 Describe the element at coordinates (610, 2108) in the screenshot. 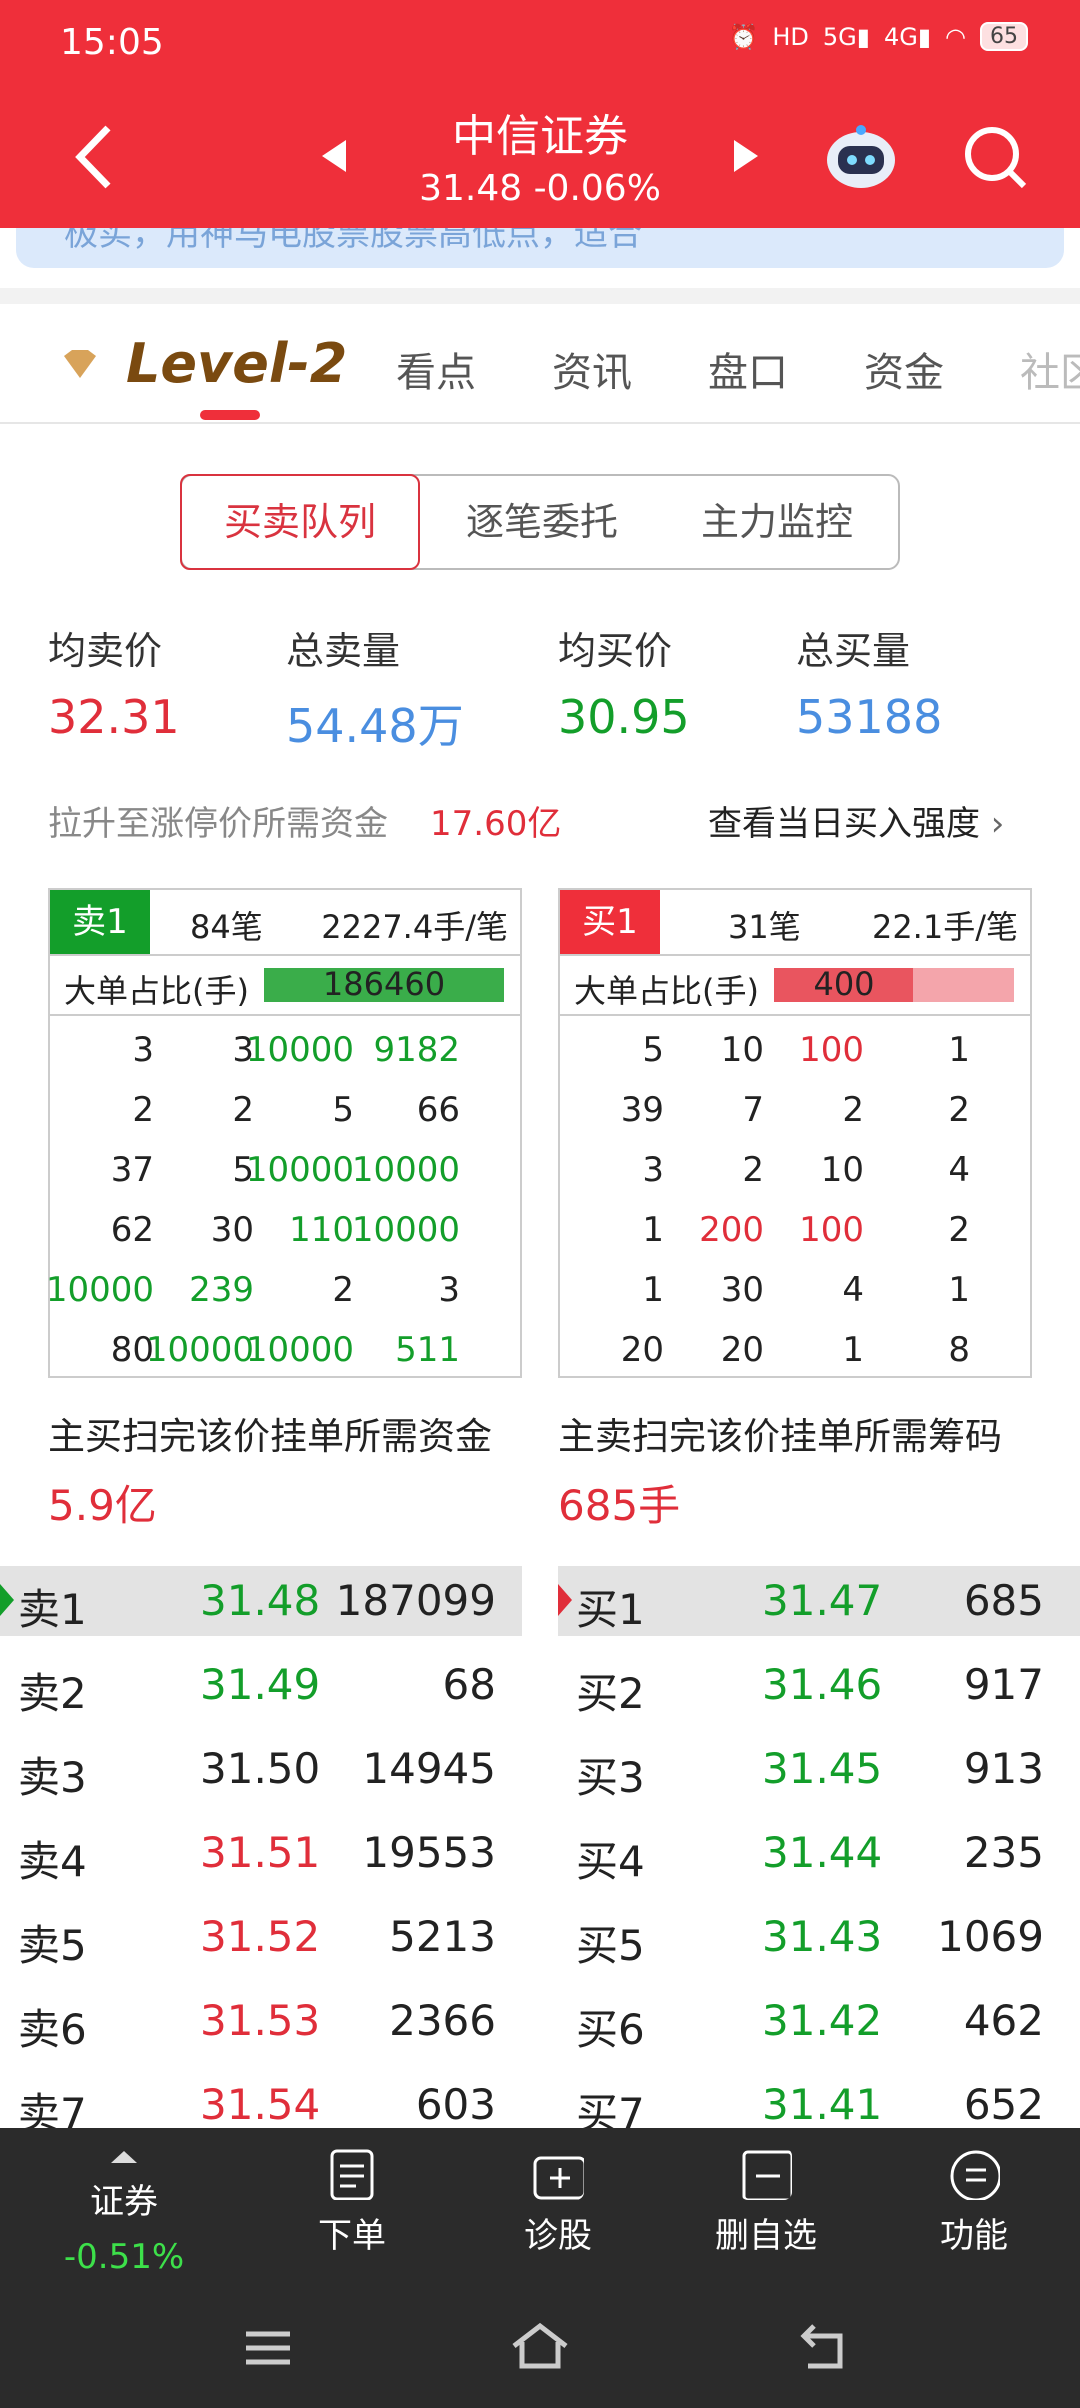

I see `bid-level-label: 买7` at that location.